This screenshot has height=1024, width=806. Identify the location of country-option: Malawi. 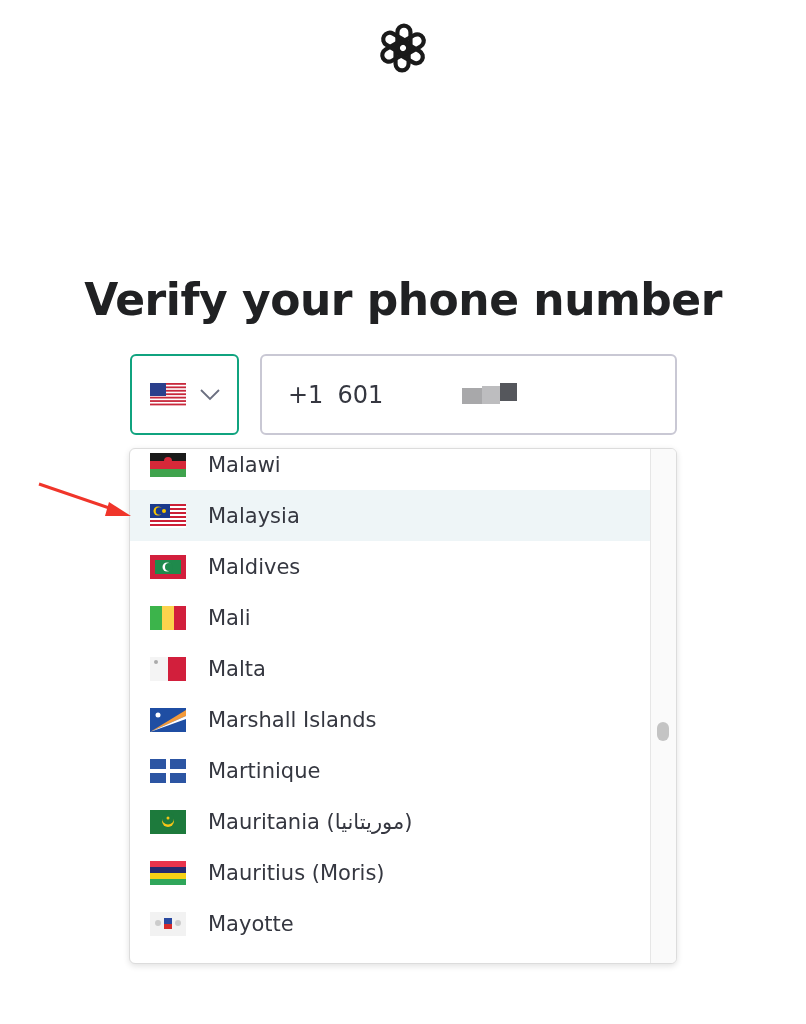
(390, 469).